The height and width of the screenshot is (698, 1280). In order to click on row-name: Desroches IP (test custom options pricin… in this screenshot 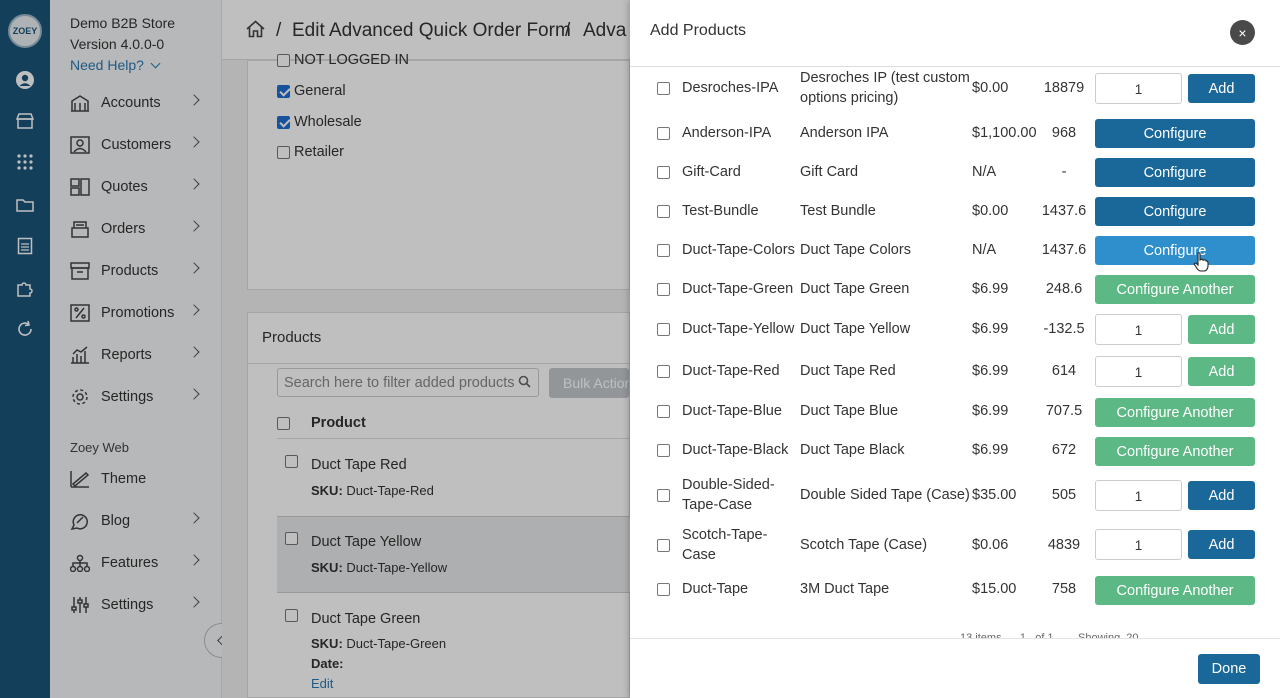, I will do `click(885, 88)`.